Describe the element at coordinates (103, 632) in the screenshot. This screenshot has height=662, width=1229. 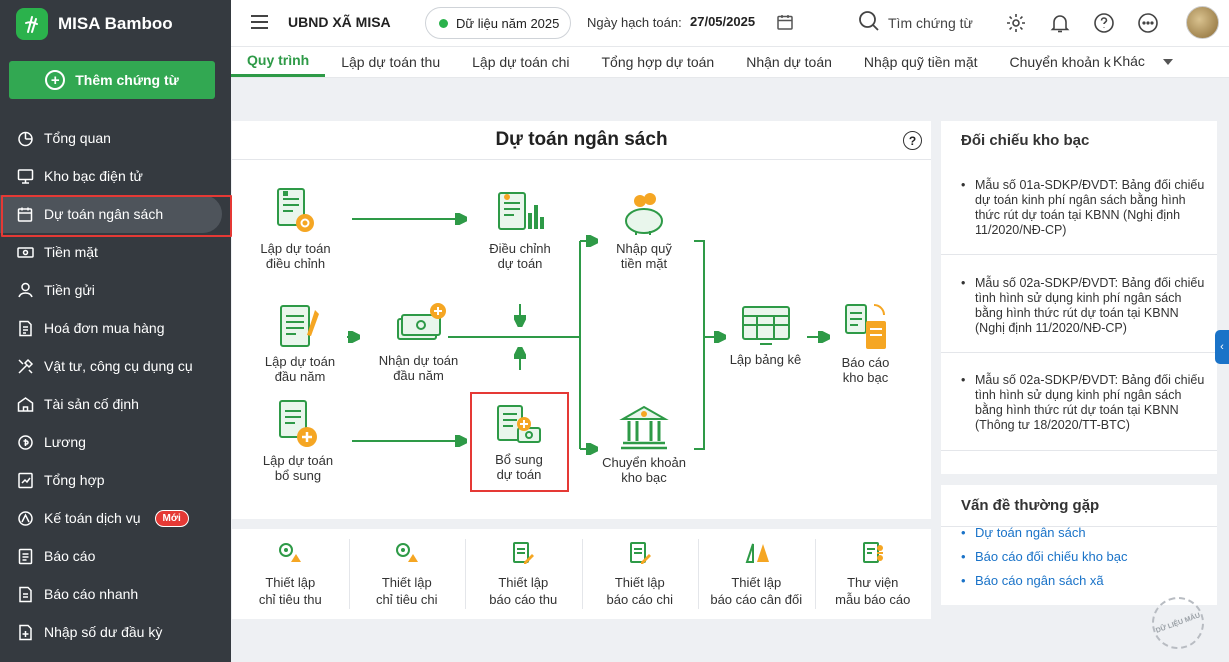
I see `sidebar-item-label: Nhập số dư đầu kỳ` at that location.